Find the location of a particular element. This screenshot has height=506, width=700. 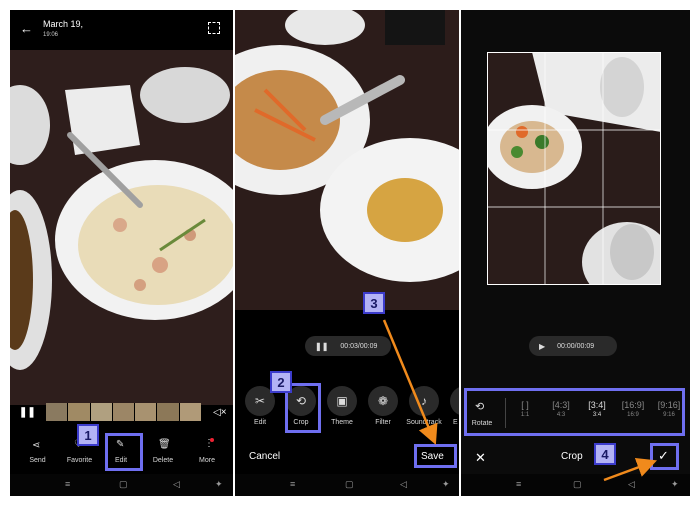

tool-filter-label: Filter is located at coordinates (383, 422).